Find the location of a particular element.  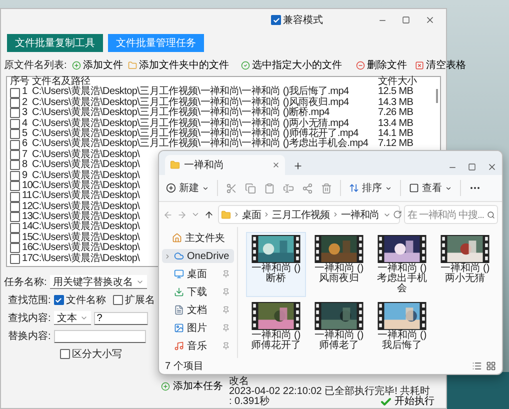

mode-tab: 文件批量复制工具 is located at coordinates (55, 43).